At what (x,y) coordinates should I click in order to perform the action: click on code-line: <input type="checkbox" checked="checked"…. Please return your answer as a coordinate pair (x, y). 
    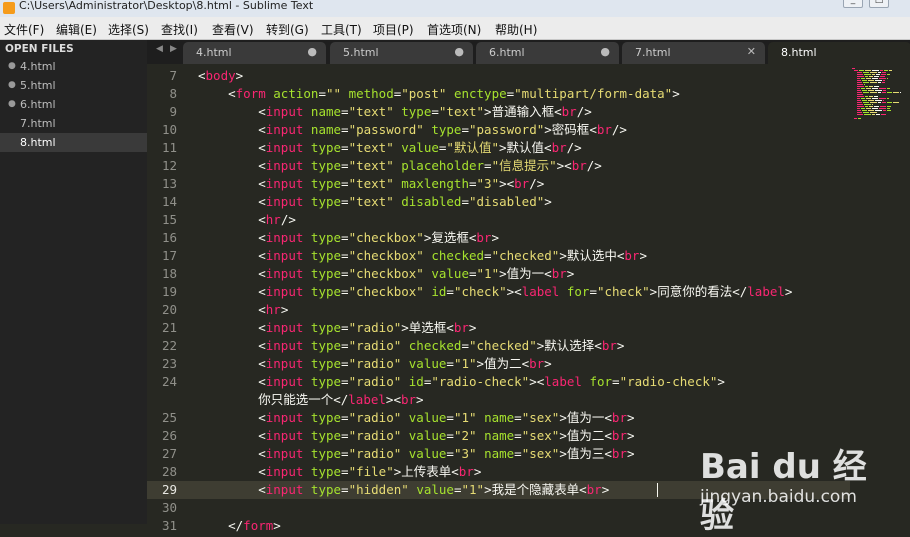
    Looking at the image, I should click on (422, 256).